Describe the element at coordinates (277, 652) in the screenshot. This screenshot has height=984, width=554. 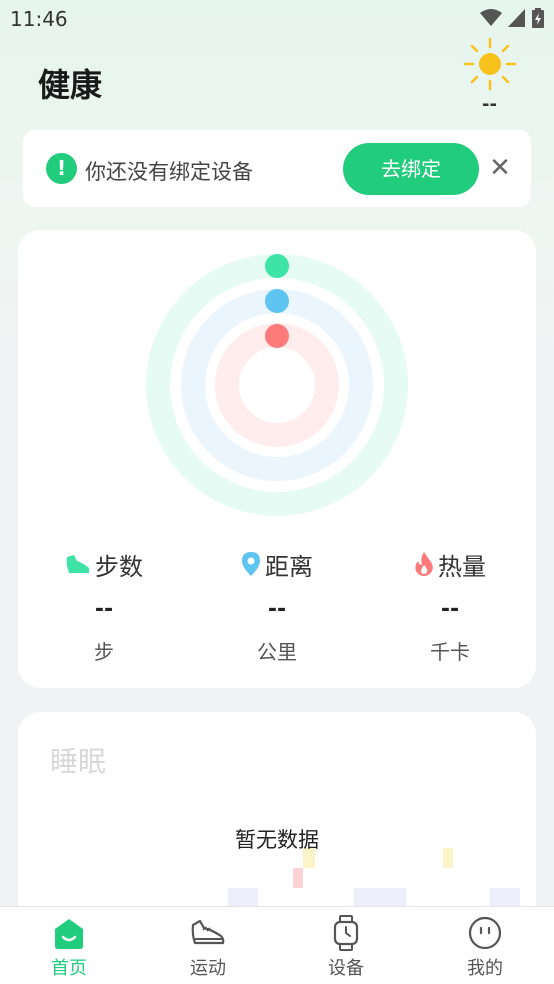
I see `distance-unit: 公里` at that location.